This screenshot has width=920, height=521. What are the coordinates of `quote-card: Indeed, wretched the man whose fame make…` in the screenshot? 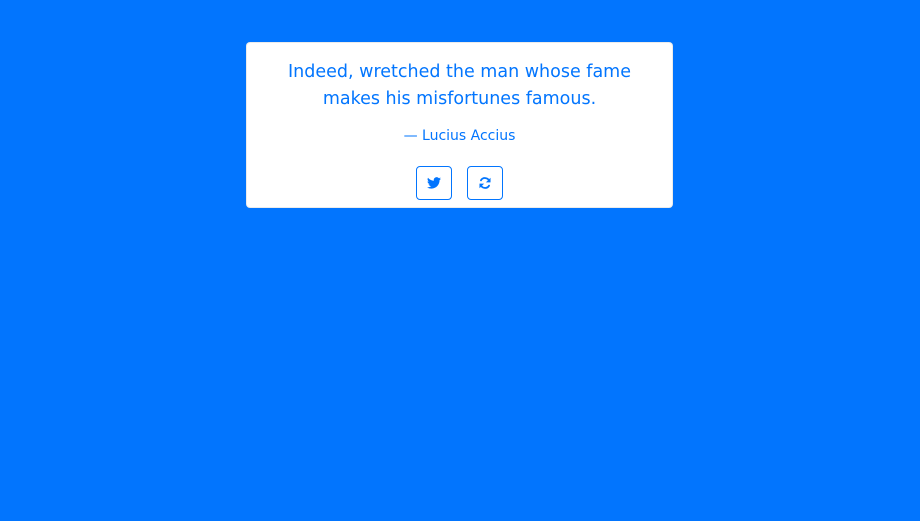 It's located at (459, 125).